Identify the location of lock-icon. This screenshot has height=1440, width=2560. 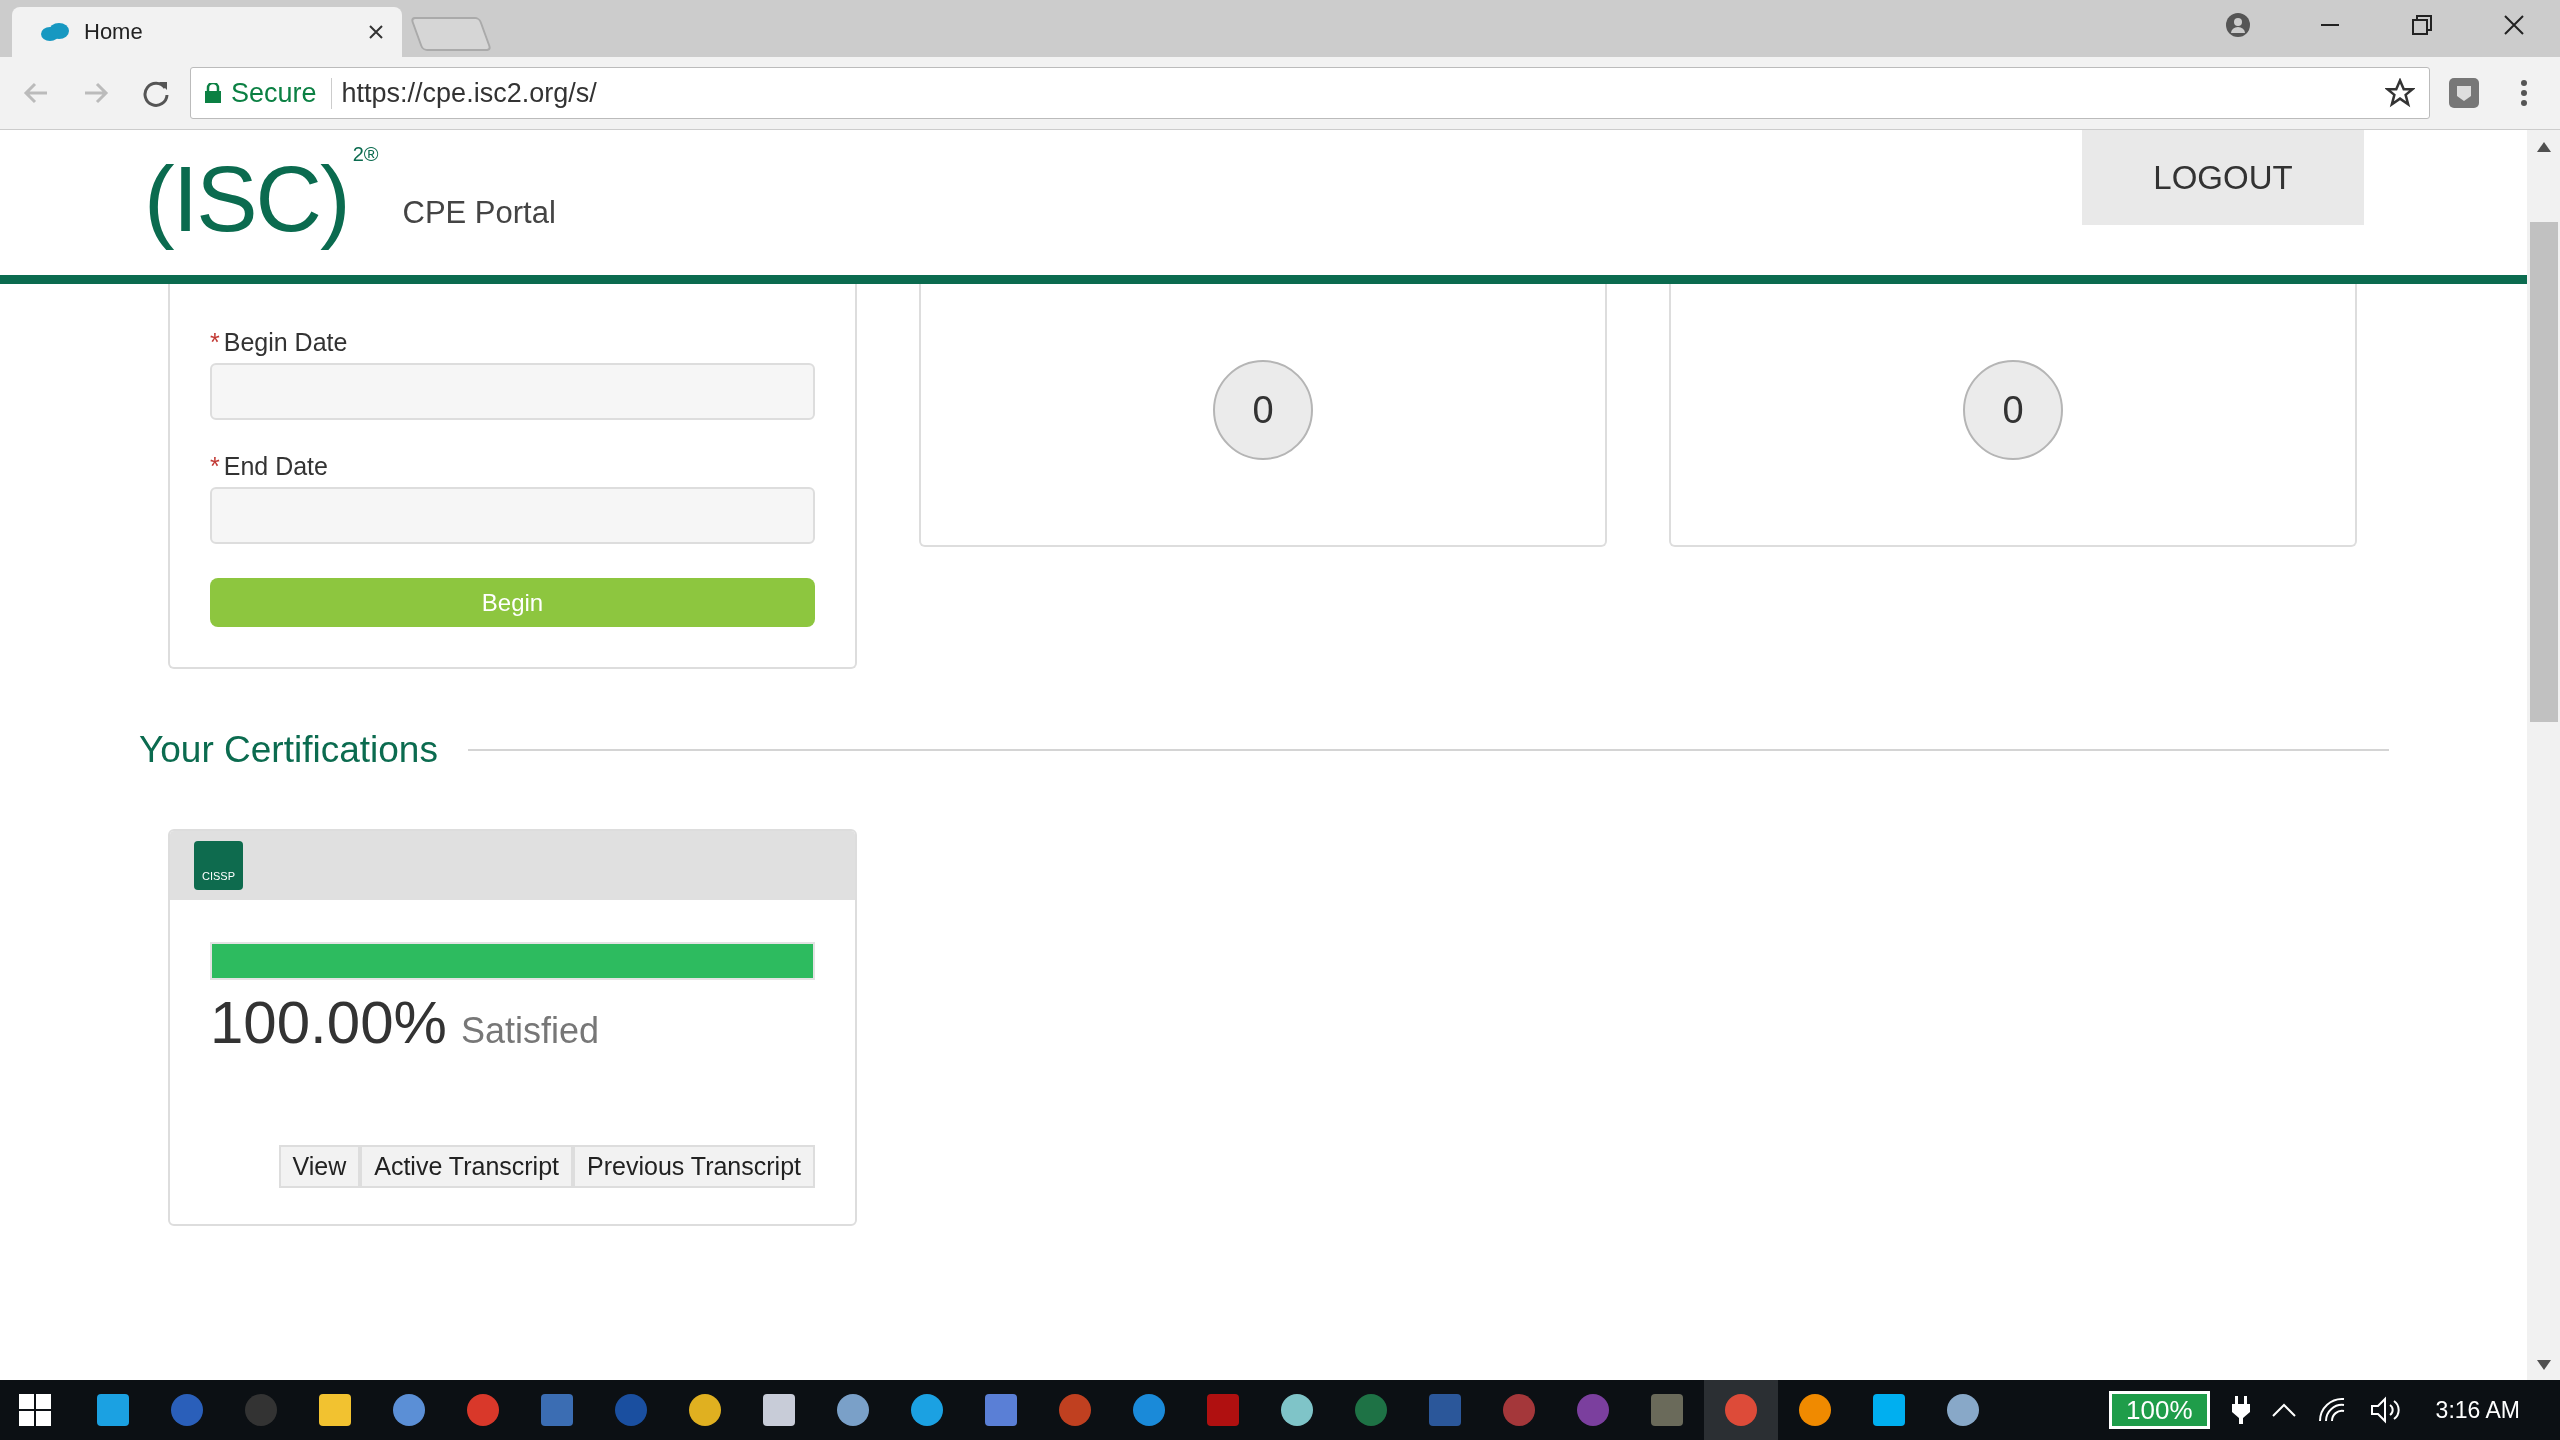
(213, 93).